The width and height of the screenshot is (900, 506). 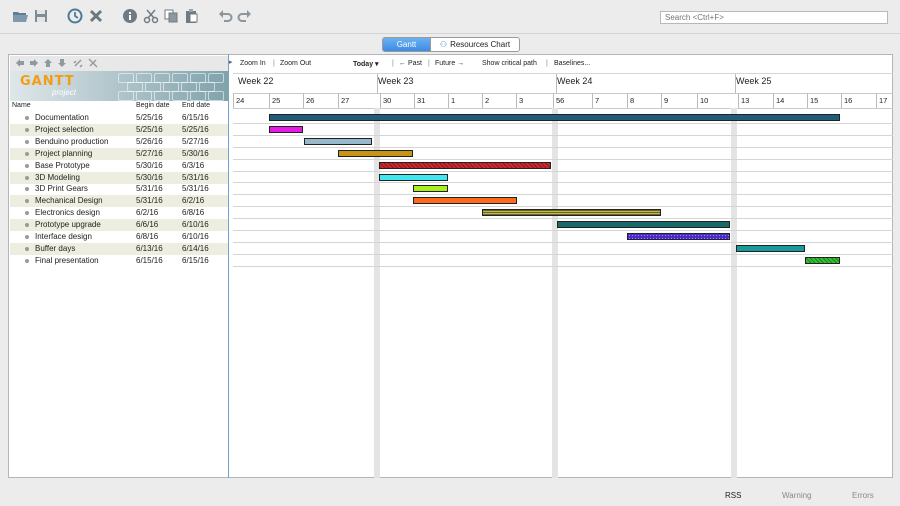 I want to click on open-icon, so click(x=20, y=16).